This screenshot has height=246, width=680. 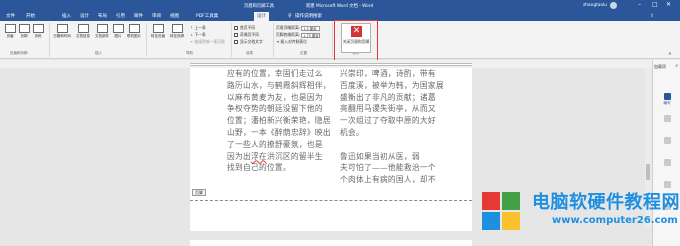 What do you see at coordinates (279, 121) in the screenshot?
I see `text-line: 位置；潘柏新兴衡荣艳，隐居` at bounding box center [279, 121].